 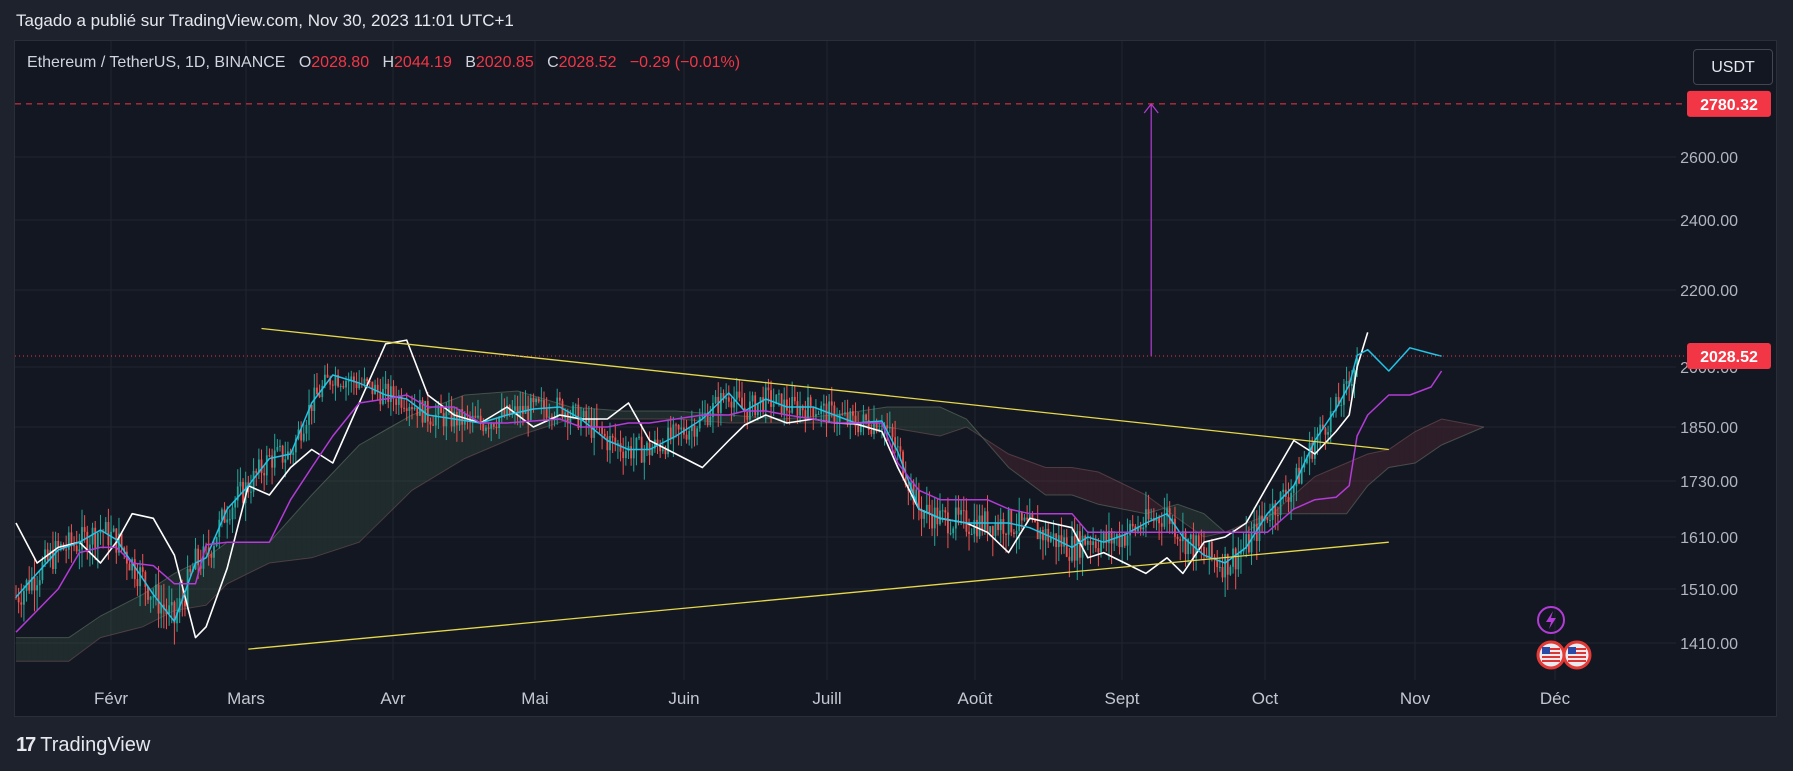 What do you see at coordinates (1709, 482) in the screenshot?
I see `price-axis-tick: 1730.00` at bounding box center [1709, 482].